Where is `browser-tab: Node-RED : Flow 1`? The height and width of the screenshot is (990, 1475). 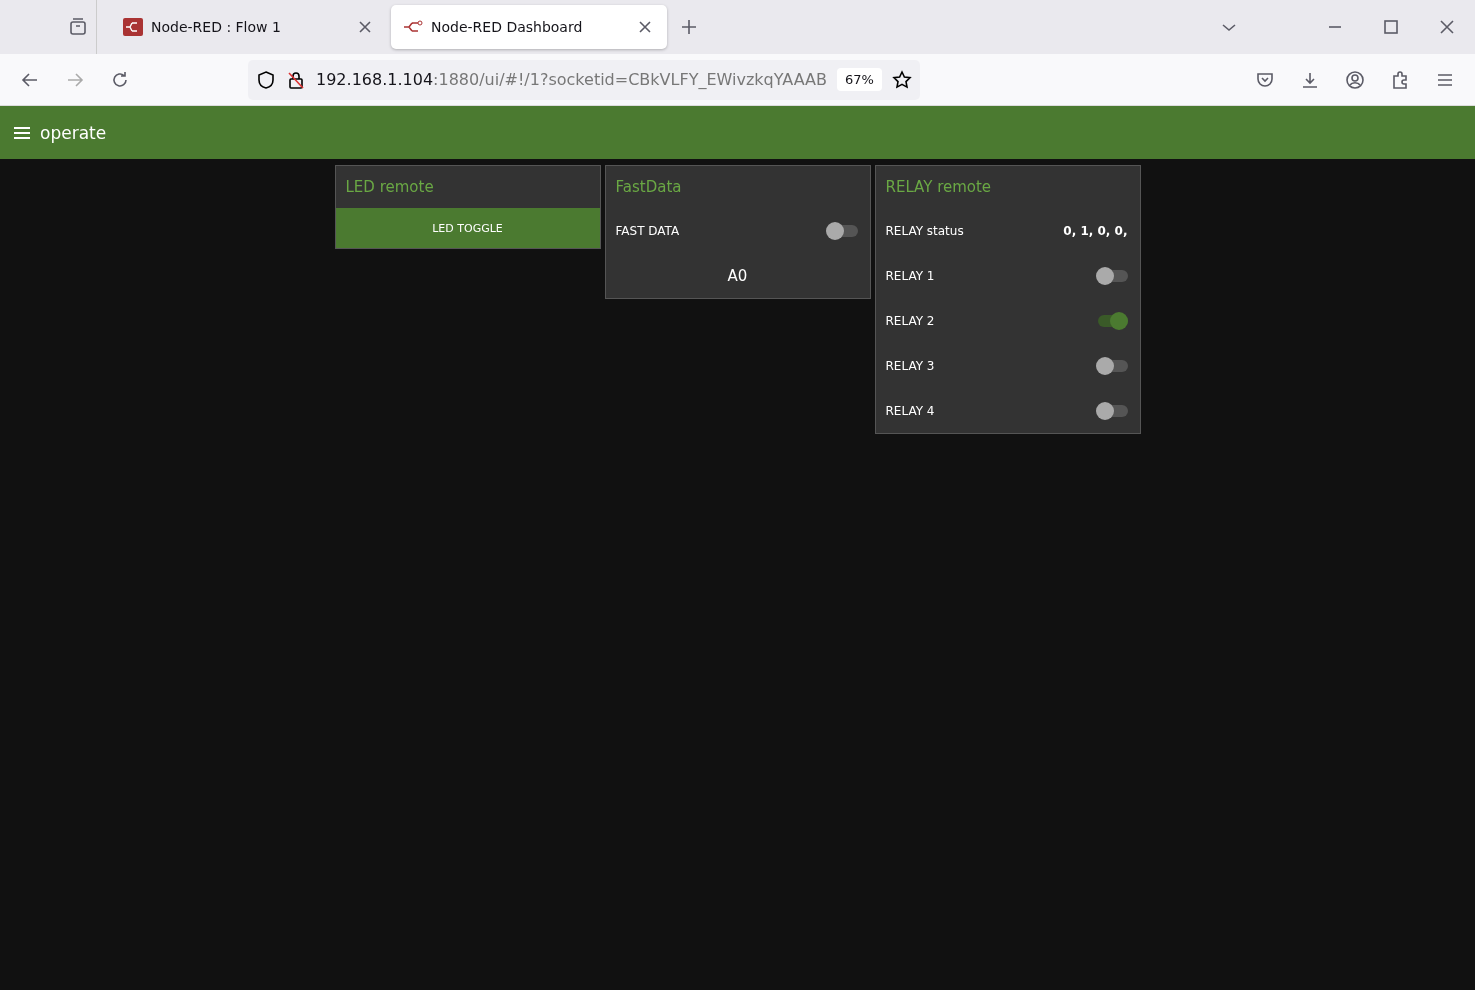 browser-tab: Node-RED : Flow 1 is located at coordinates (249, 27).